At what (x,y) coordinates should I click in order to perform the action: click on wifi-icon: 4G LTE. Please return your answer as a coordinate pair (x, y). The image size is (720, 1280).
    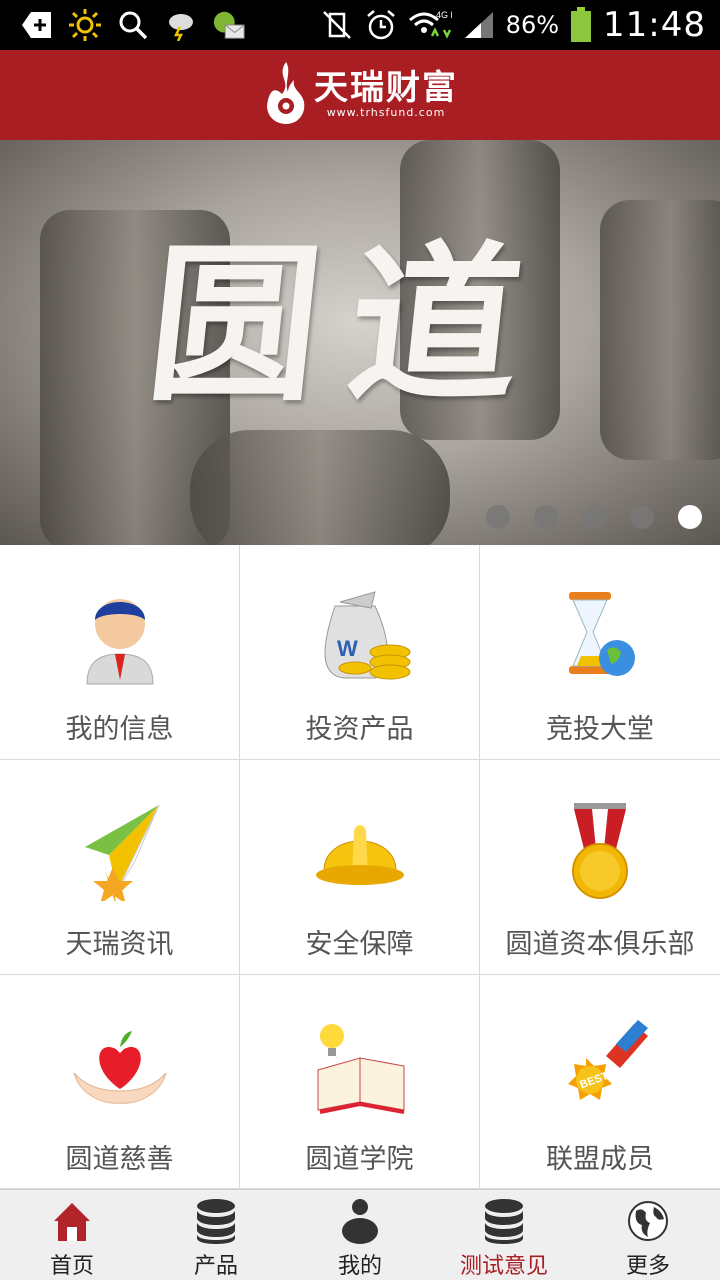
    Looking at the image, I should click on (430, 25).